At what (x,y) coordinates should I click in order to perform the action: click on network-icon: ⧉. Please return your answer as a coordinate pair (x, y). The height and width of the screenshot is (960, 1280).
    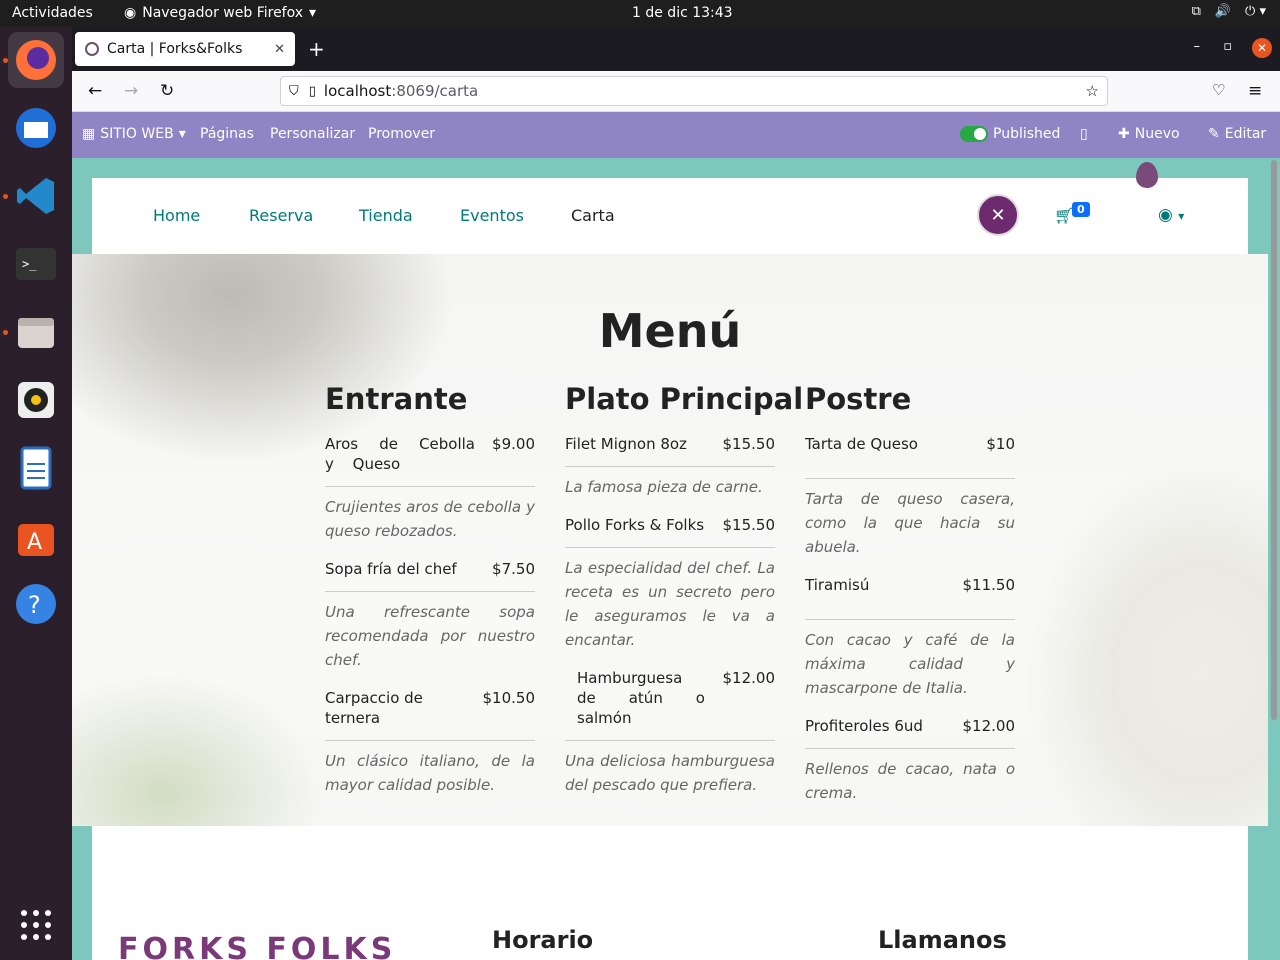
    Looking at the image, I should click on (1196, 11).